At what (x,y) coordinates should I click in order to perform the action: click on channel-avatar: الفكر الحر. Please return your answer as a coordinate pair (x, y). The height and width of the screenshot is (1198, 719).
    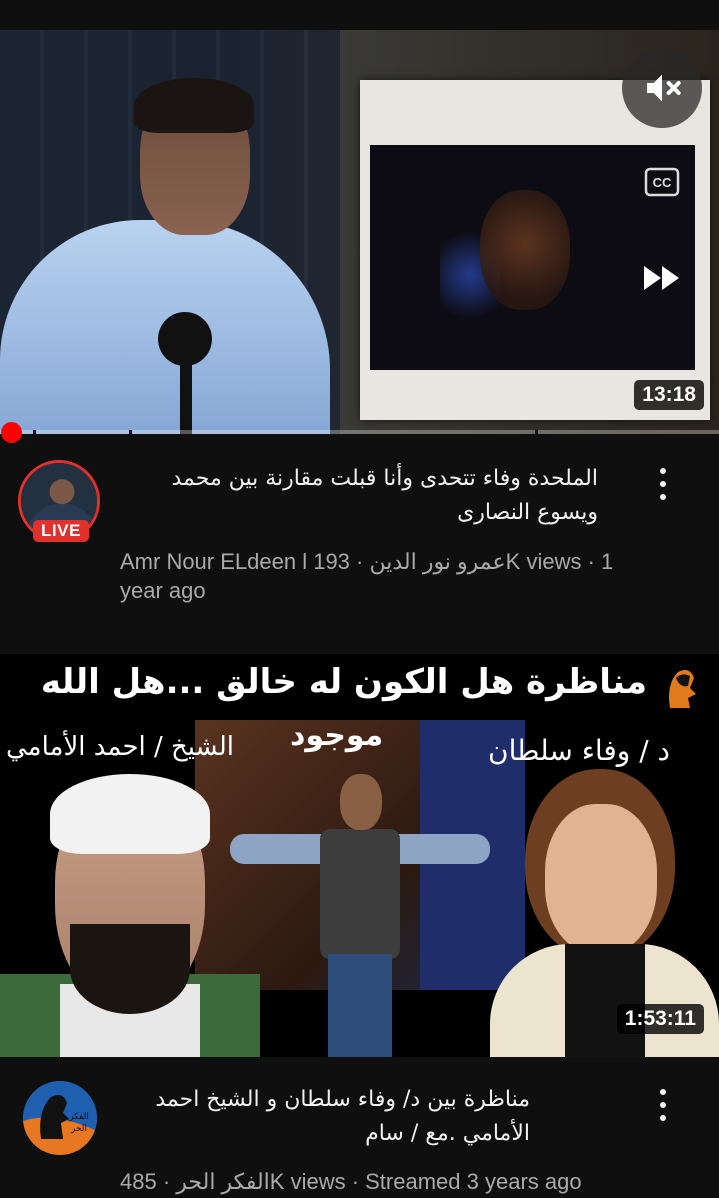
    Looking at the image, I should click on (60, 1118).